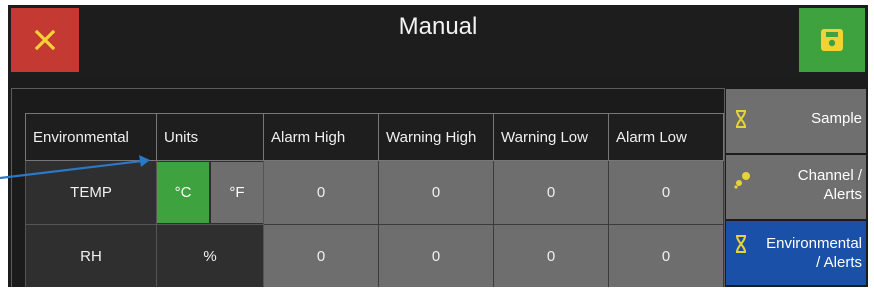  I want to click on rh-units-label: %, so click(210, 255).